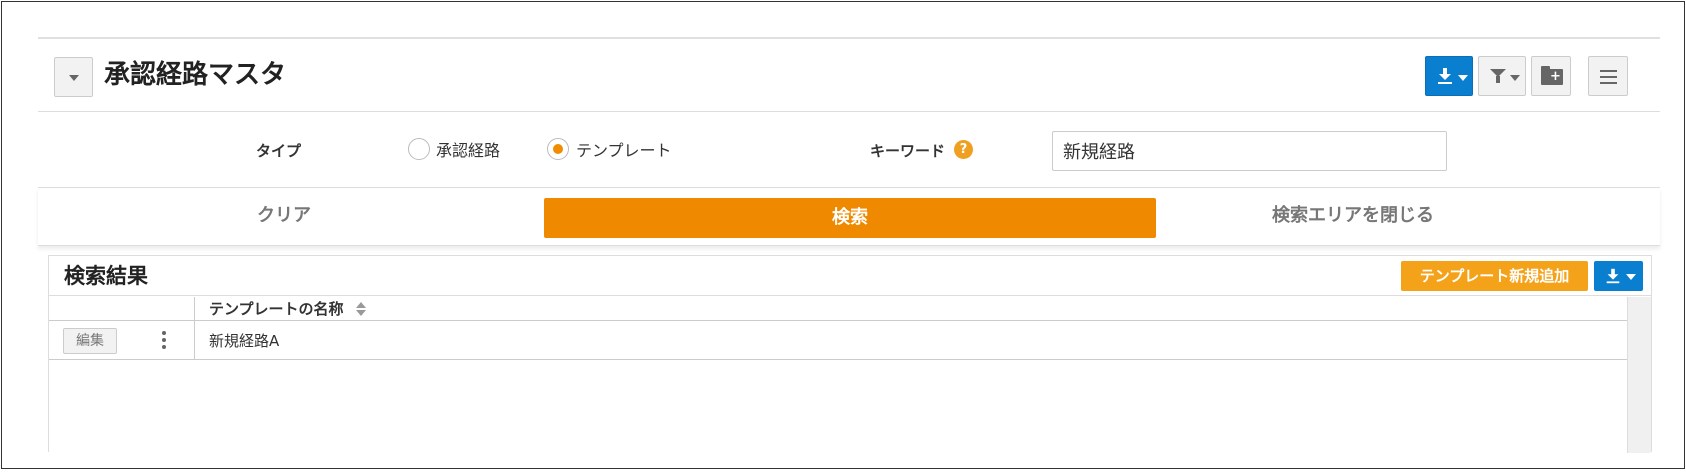 This screenshot has width=1686, height=472. What do you see at coordinates (850, 276) in the screenshot?
I see `results-header: 検索結果 テンプレート新規追加` at bounding box center [850, 276].